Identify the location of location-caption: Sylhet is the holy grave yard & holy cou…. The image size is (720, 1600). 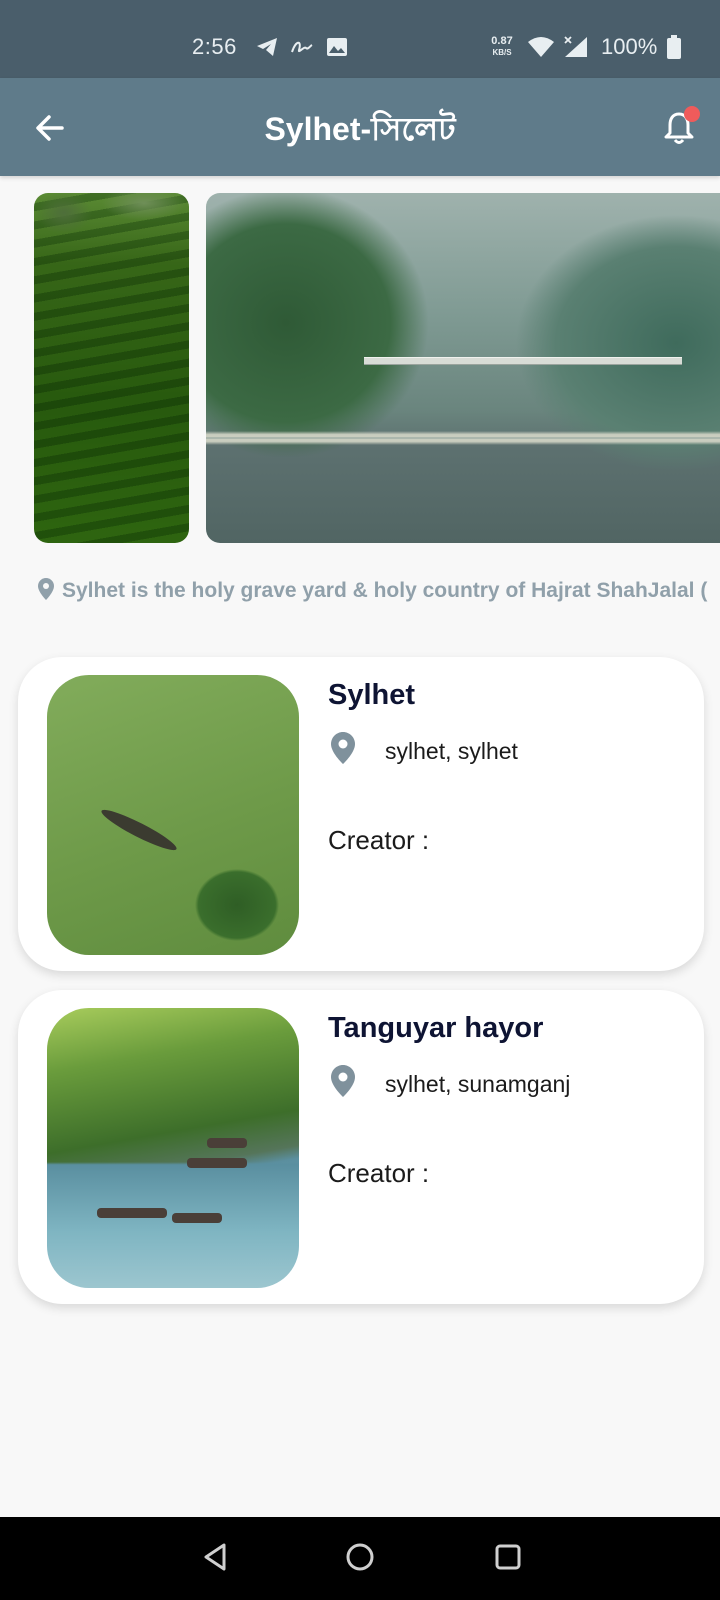
(379, 594).